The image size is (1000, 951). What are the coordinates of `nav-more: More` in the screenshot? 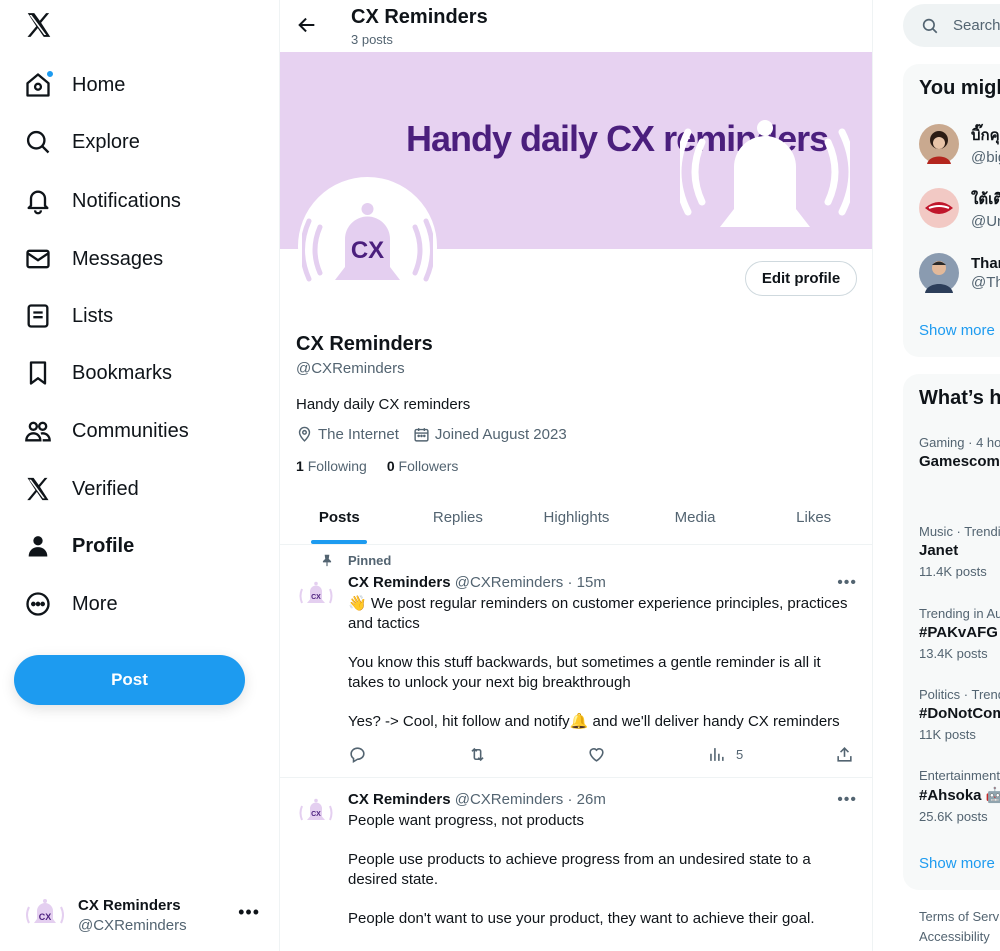 It's located at (71, 604).